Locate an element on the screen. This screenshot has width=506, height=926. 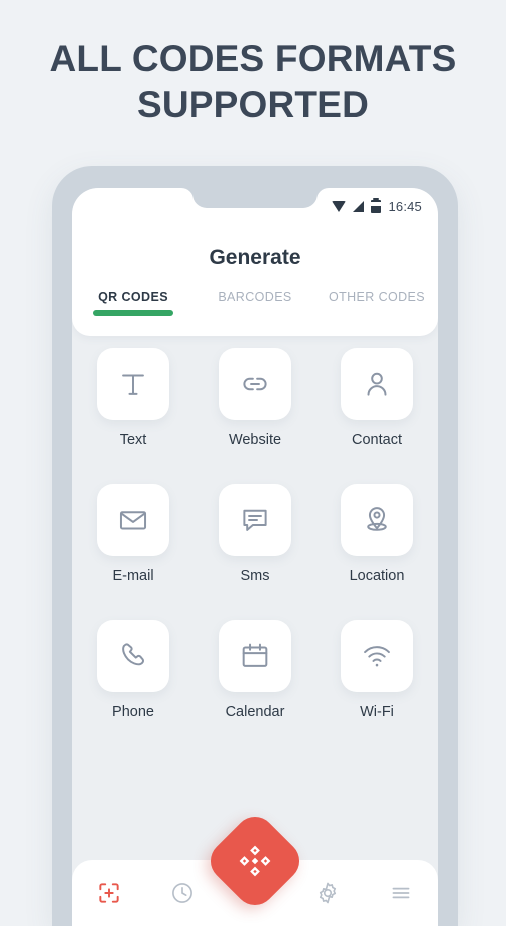
tile-phone is located at coordinates (133, 656).